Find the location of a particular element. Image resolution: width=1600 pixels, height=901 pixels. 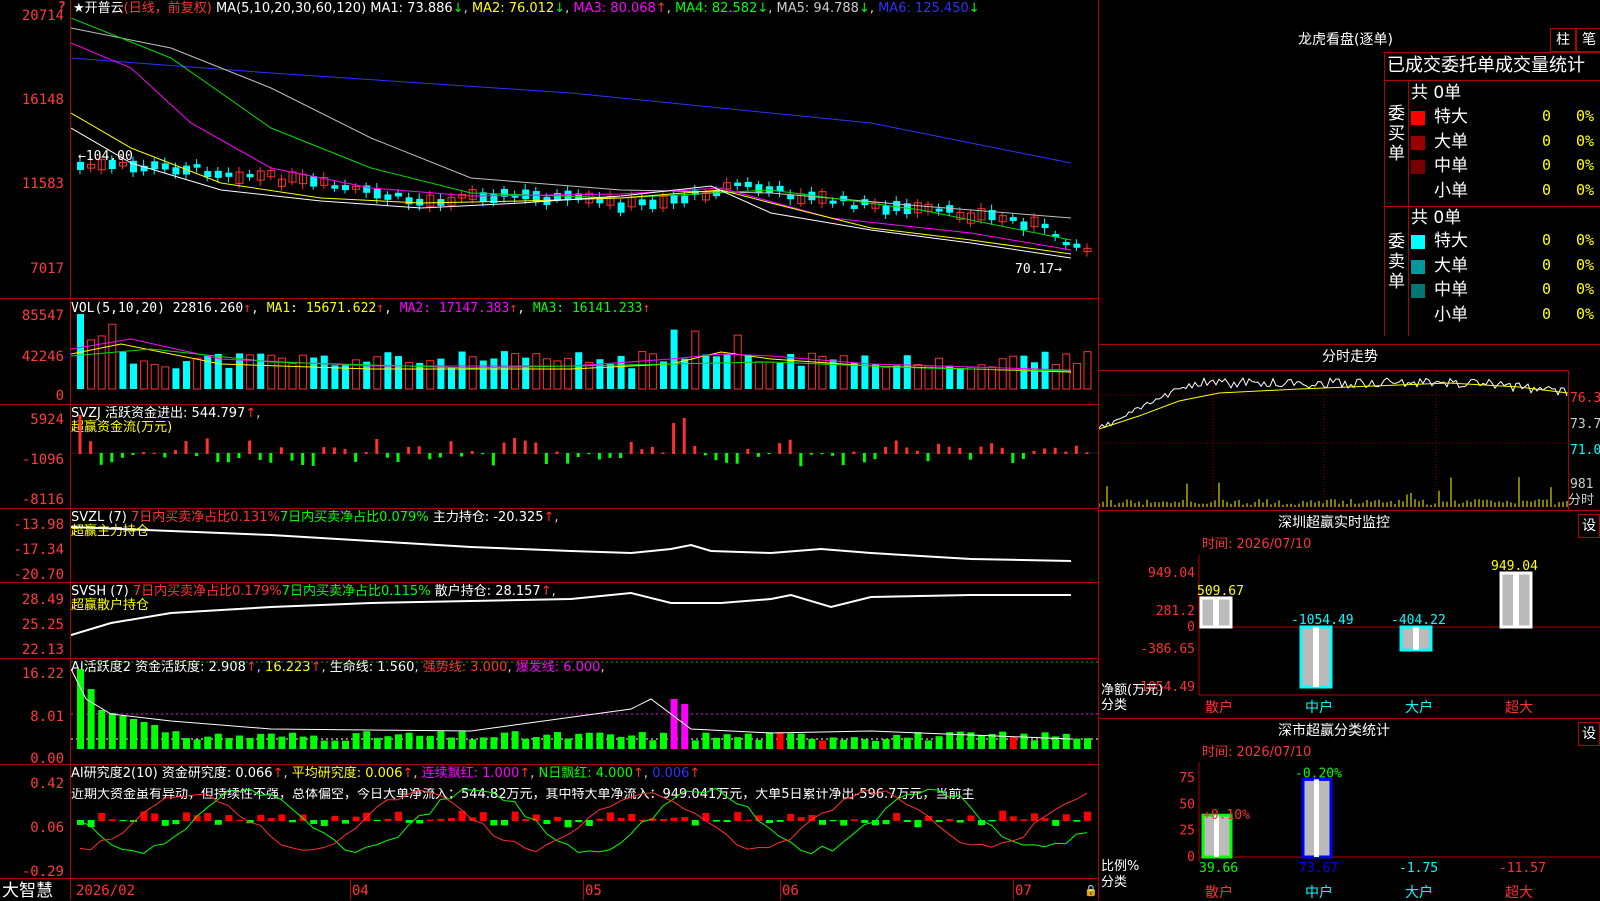

tab-tick-view: 笔 is located at coordinates (1588, 40).